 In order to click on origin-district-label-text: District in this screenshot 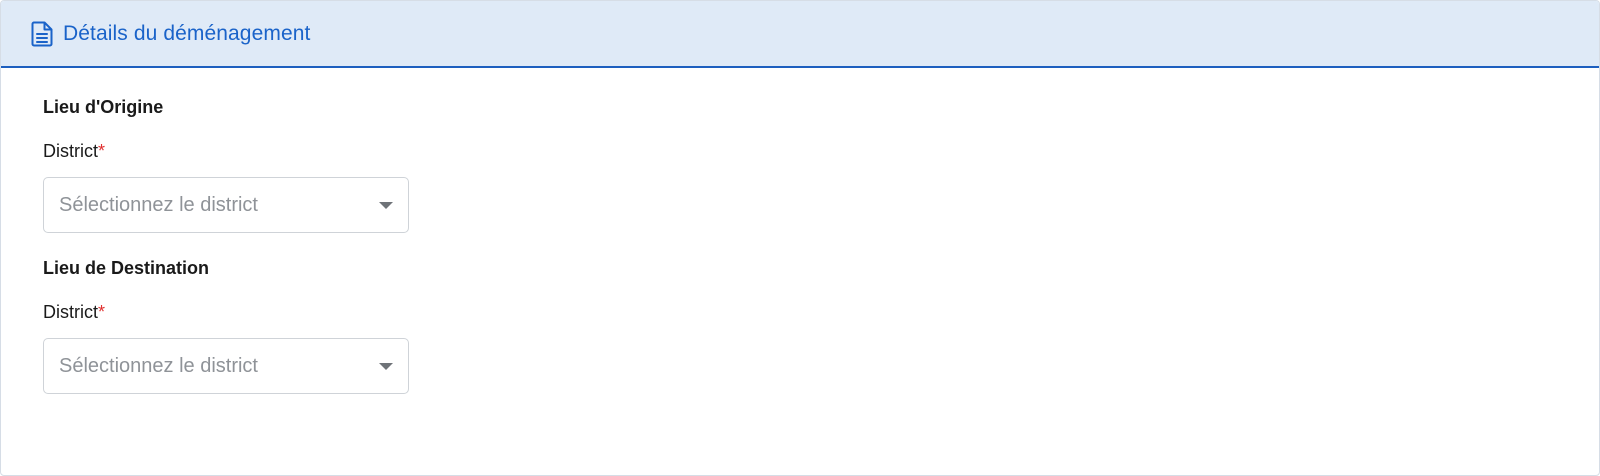, I will do `click(70, 151)`.